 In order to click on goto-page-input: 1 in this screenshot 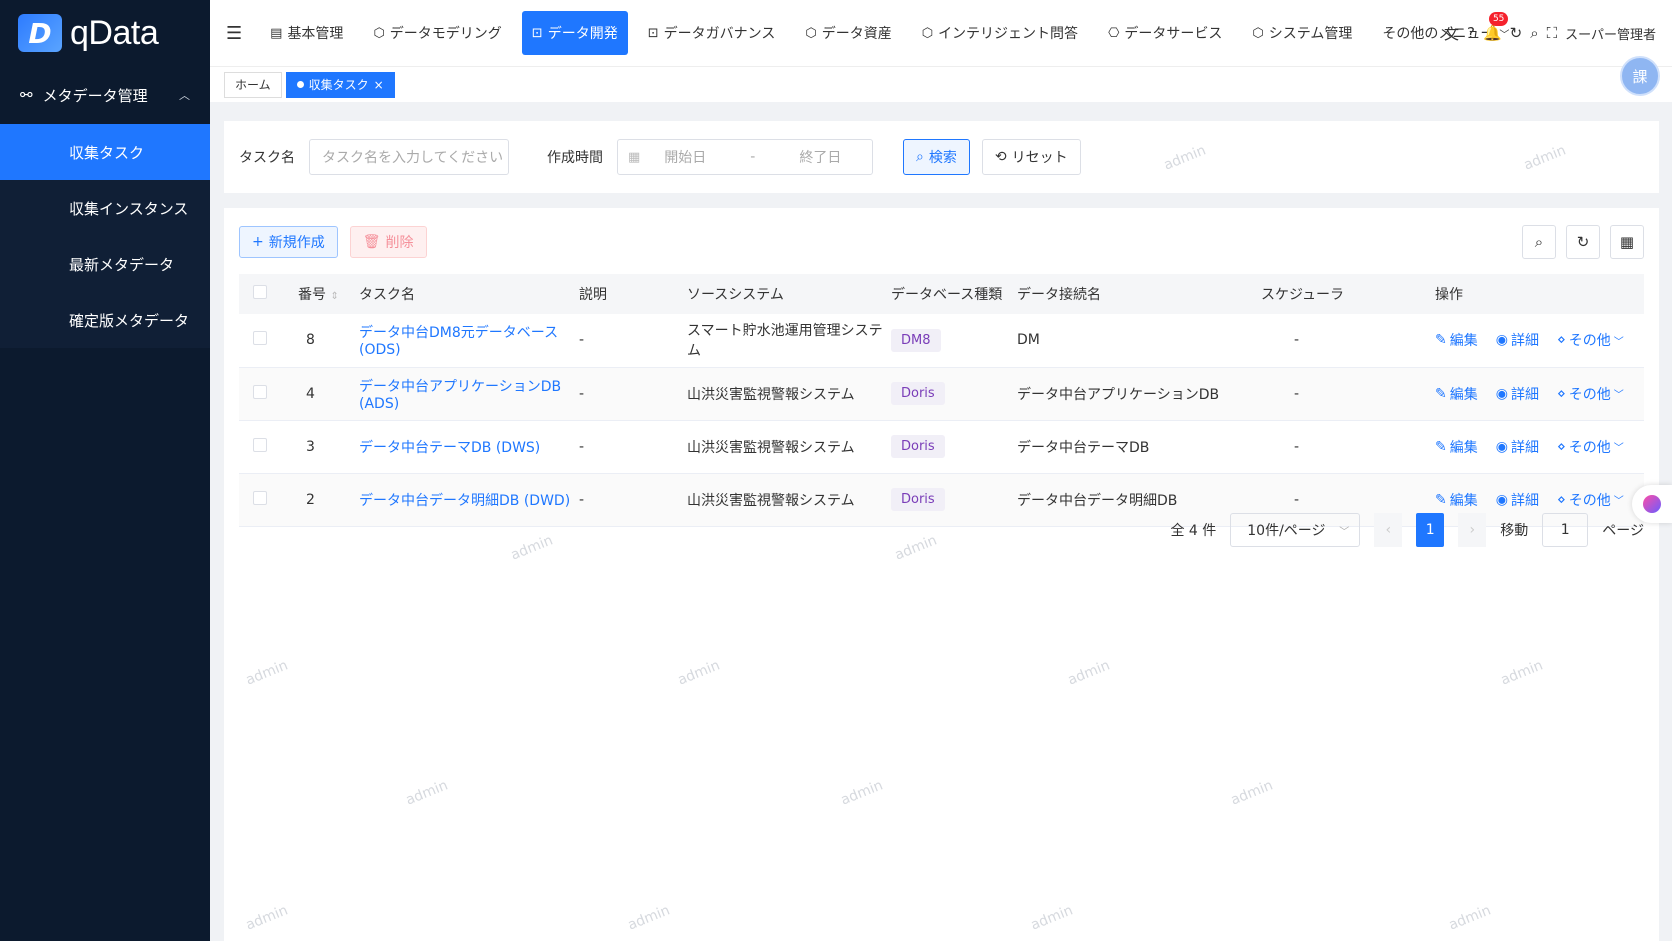, I will do `click(1565, 530)`.